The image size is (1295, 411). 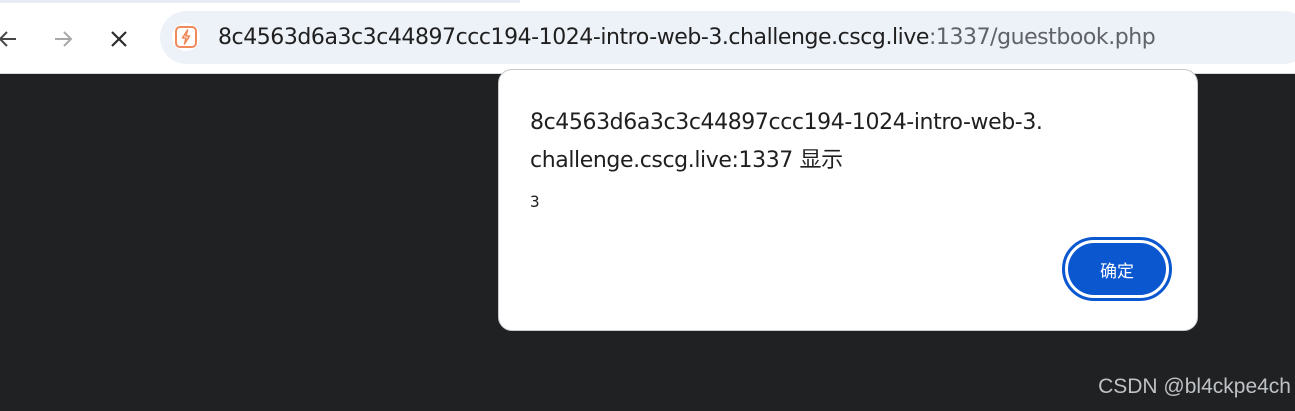 I want to click on site-info-icon, so click(x=186, y=37).